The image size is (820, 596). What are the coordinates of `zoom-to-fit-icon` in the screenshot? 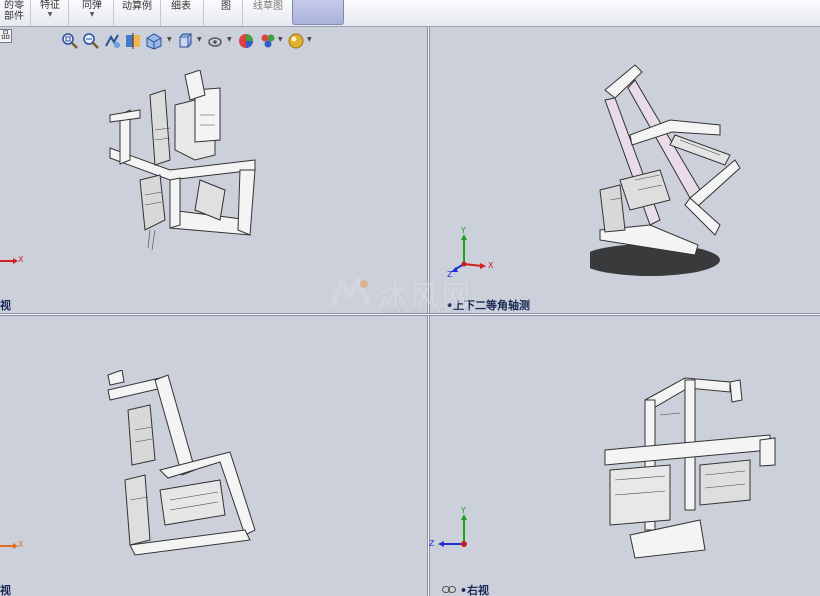 It's located at (70, 41).